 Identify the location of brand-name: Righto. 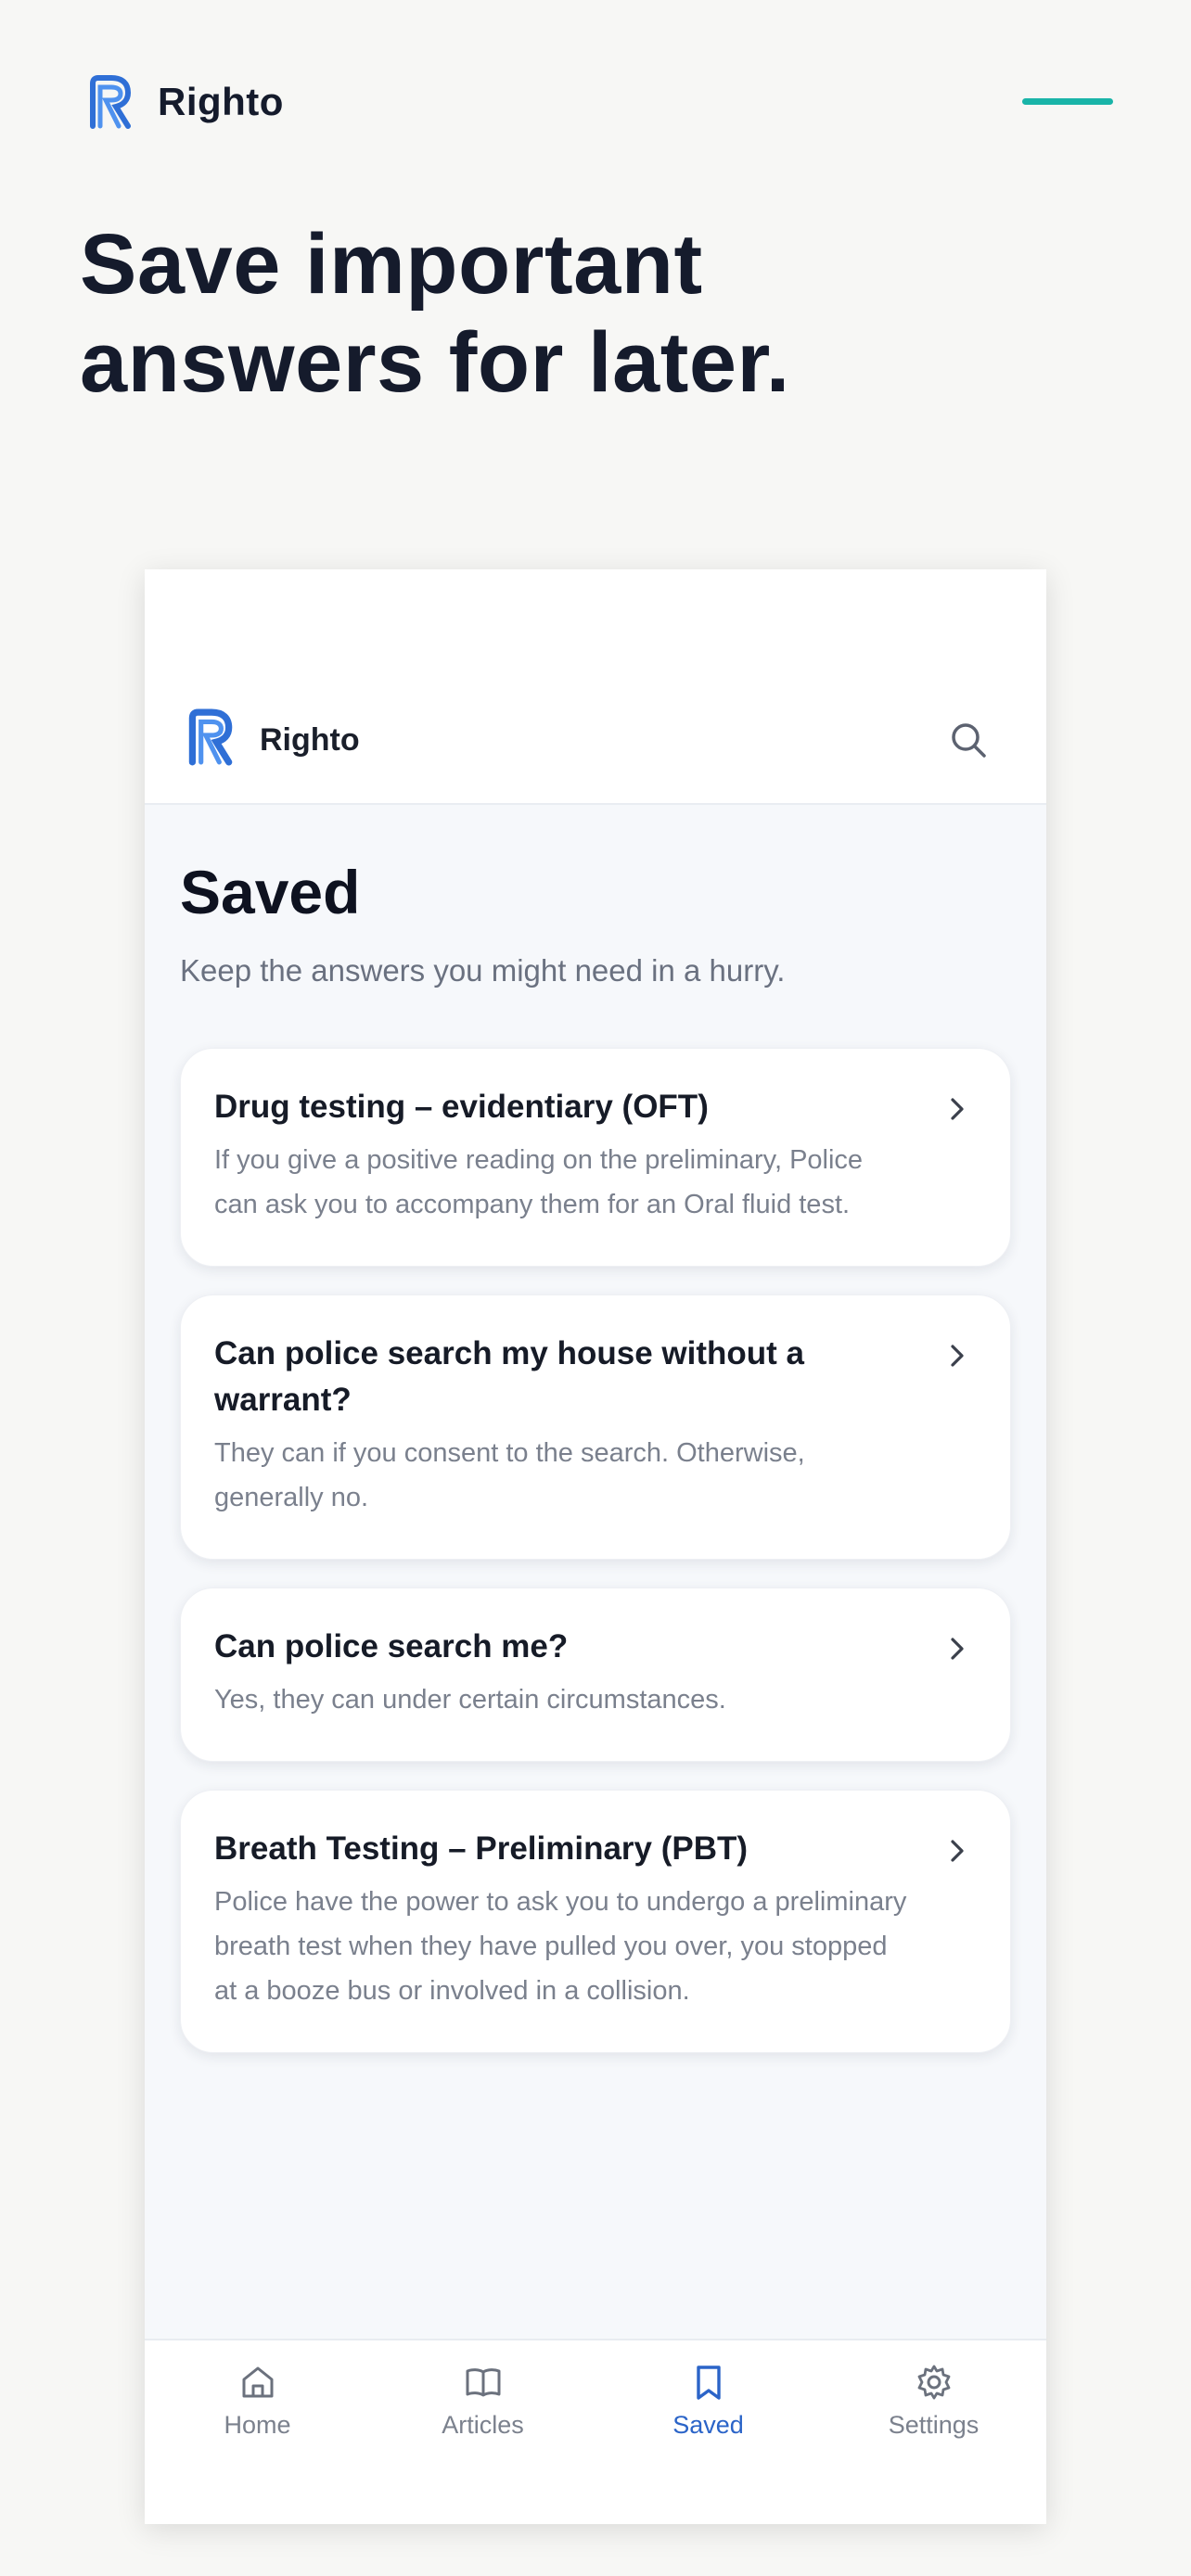
(221, 102).